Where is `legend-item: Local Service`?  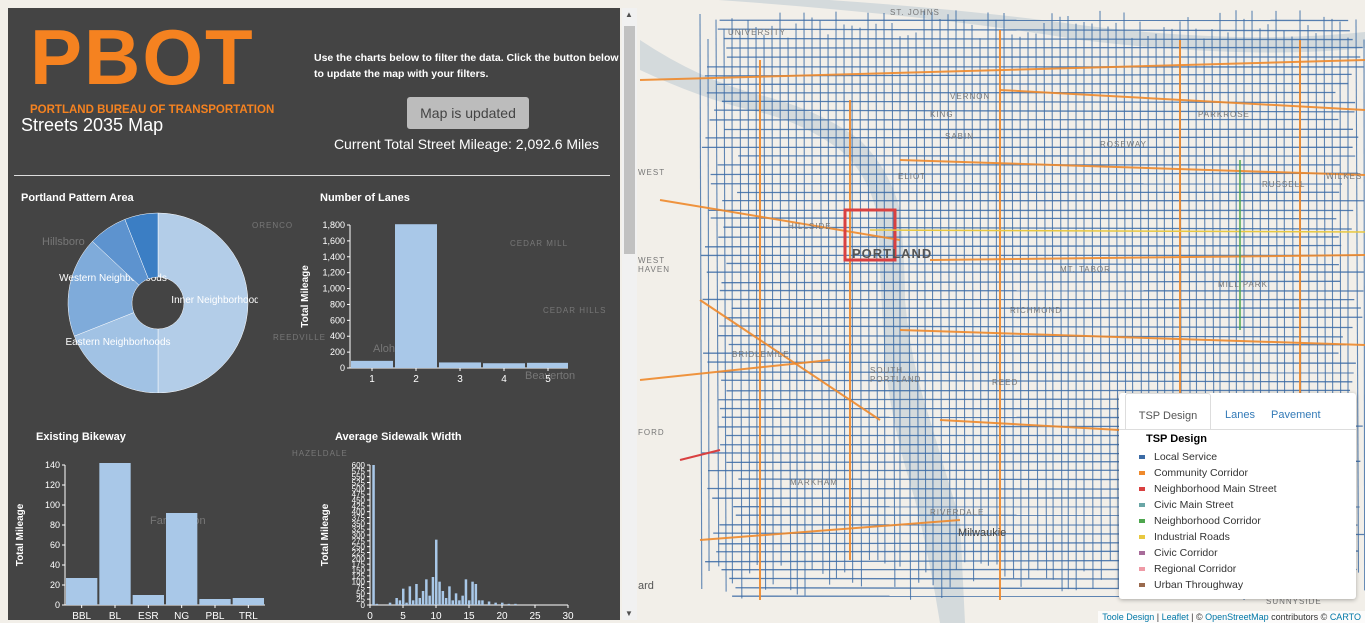 legend-item: Local Service is located at coordinates (1178, 457).